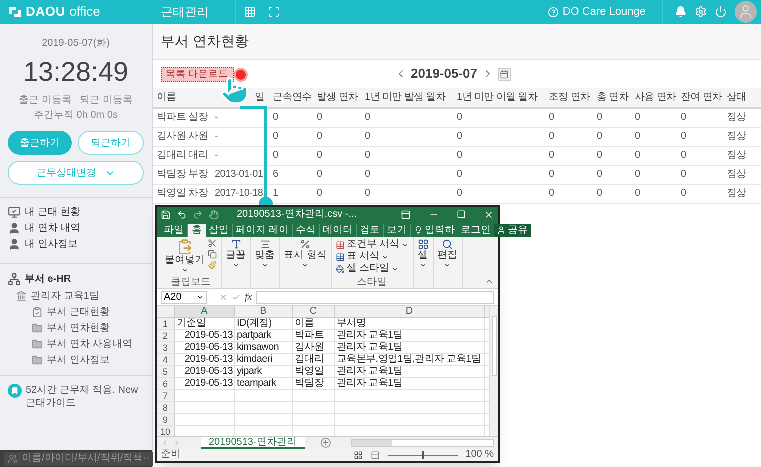  Describe the element at coordinates (736, 193) in the screenshot. I see `table-cell: 정상` at that location.